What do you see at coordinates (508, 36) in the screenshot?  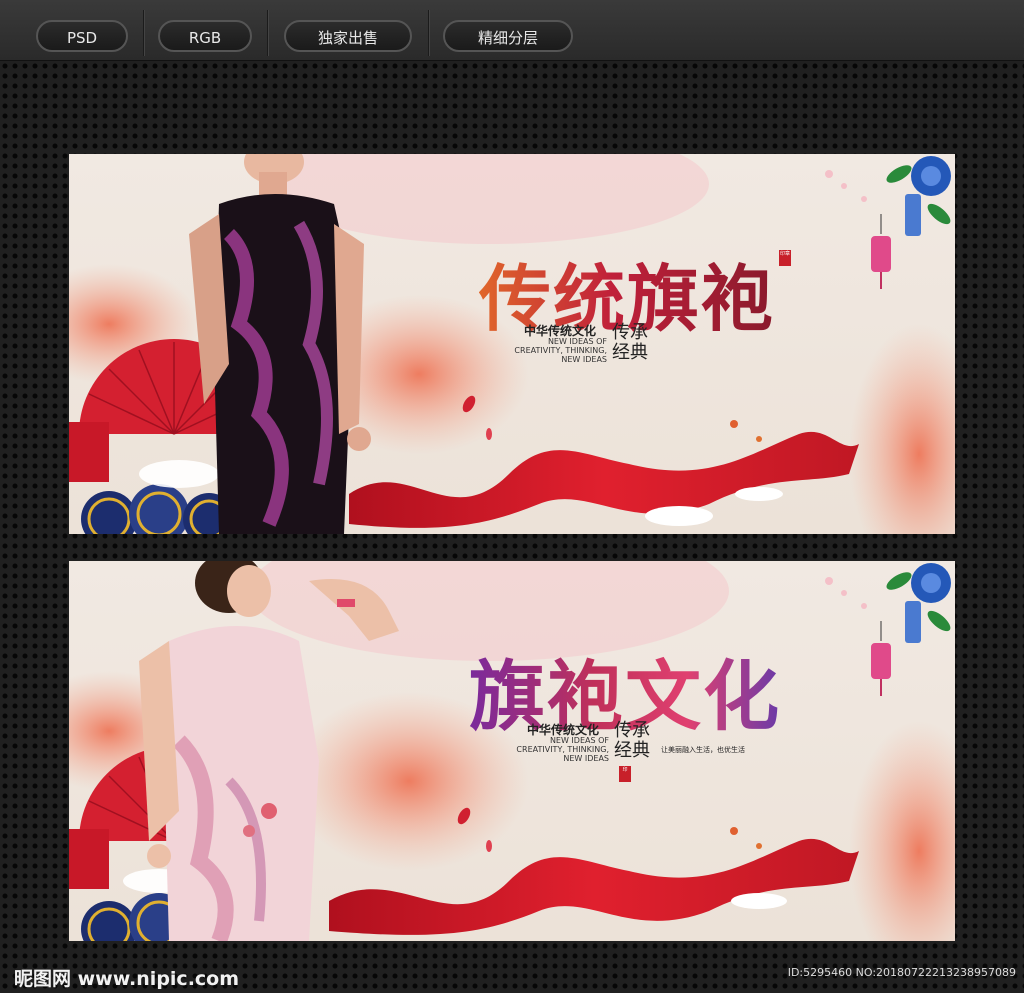 I see `tag-layered: 精细分层` at bounding box center [508, 36].